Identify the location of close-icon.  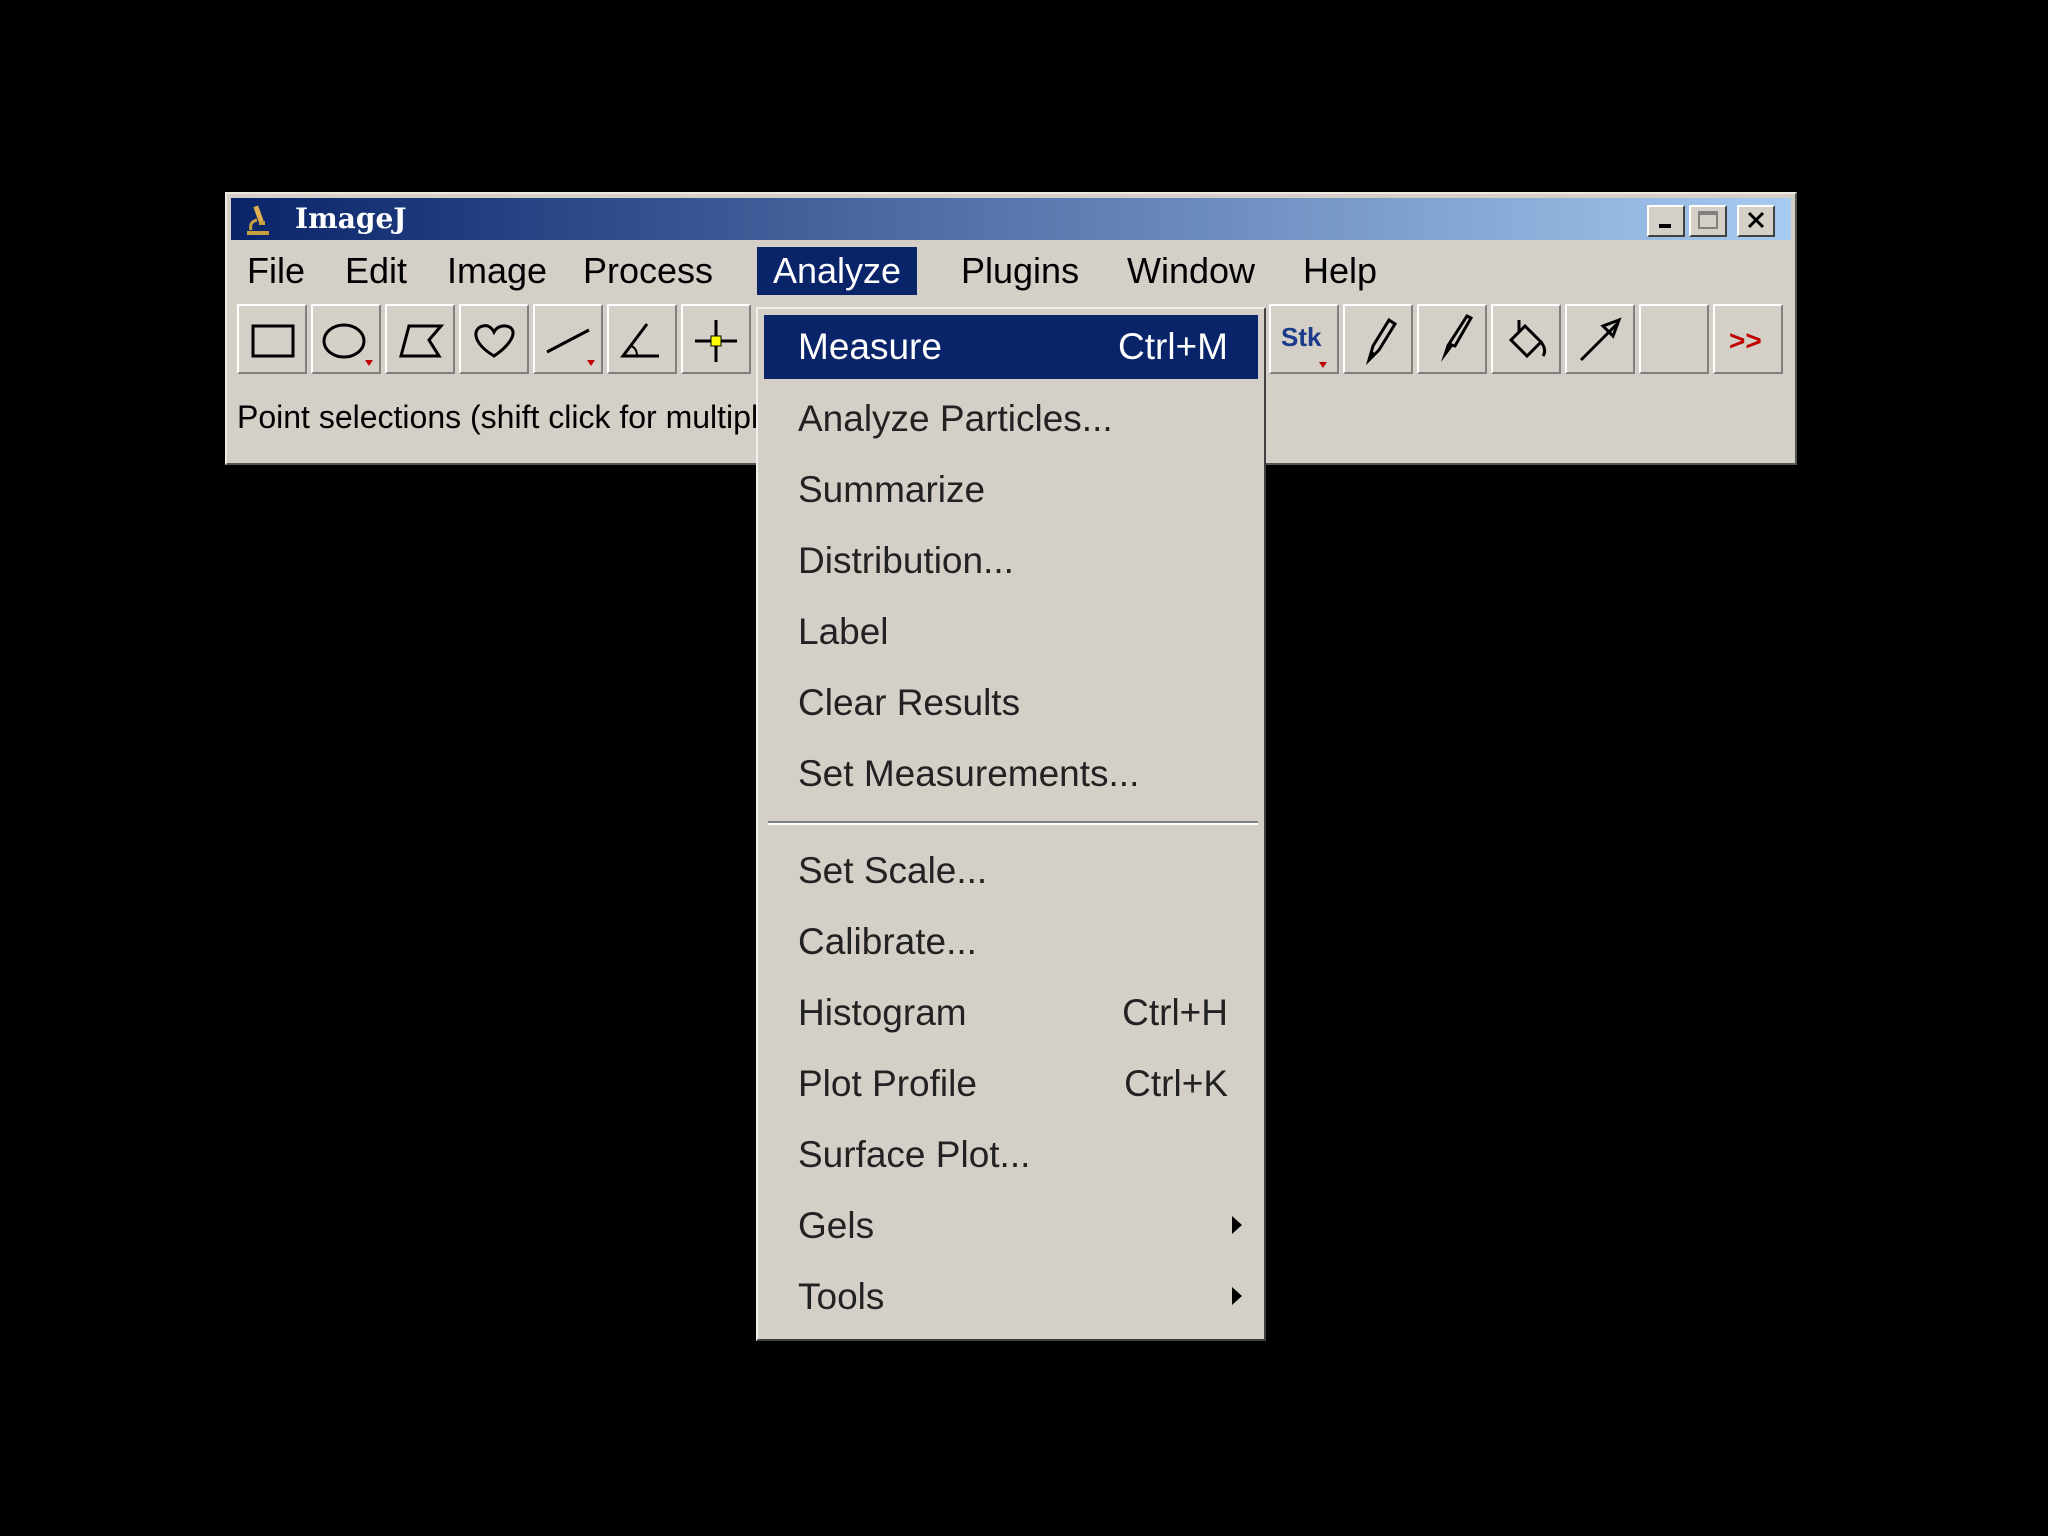
(1756, 221).